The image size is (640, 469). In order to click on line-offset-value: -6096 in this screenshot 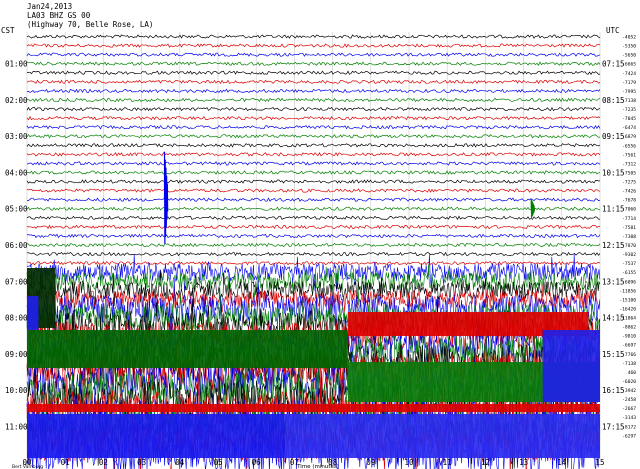, I will do `click(629, 282)`.